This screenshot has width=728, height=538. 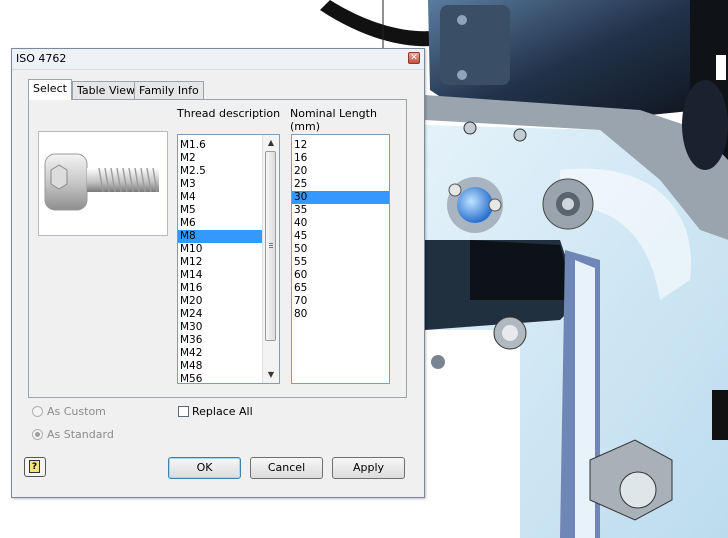 What do you see at coordinates (340, 223) in the screenshot?
I see `list-item: 40` at bounding box center [340, 223].